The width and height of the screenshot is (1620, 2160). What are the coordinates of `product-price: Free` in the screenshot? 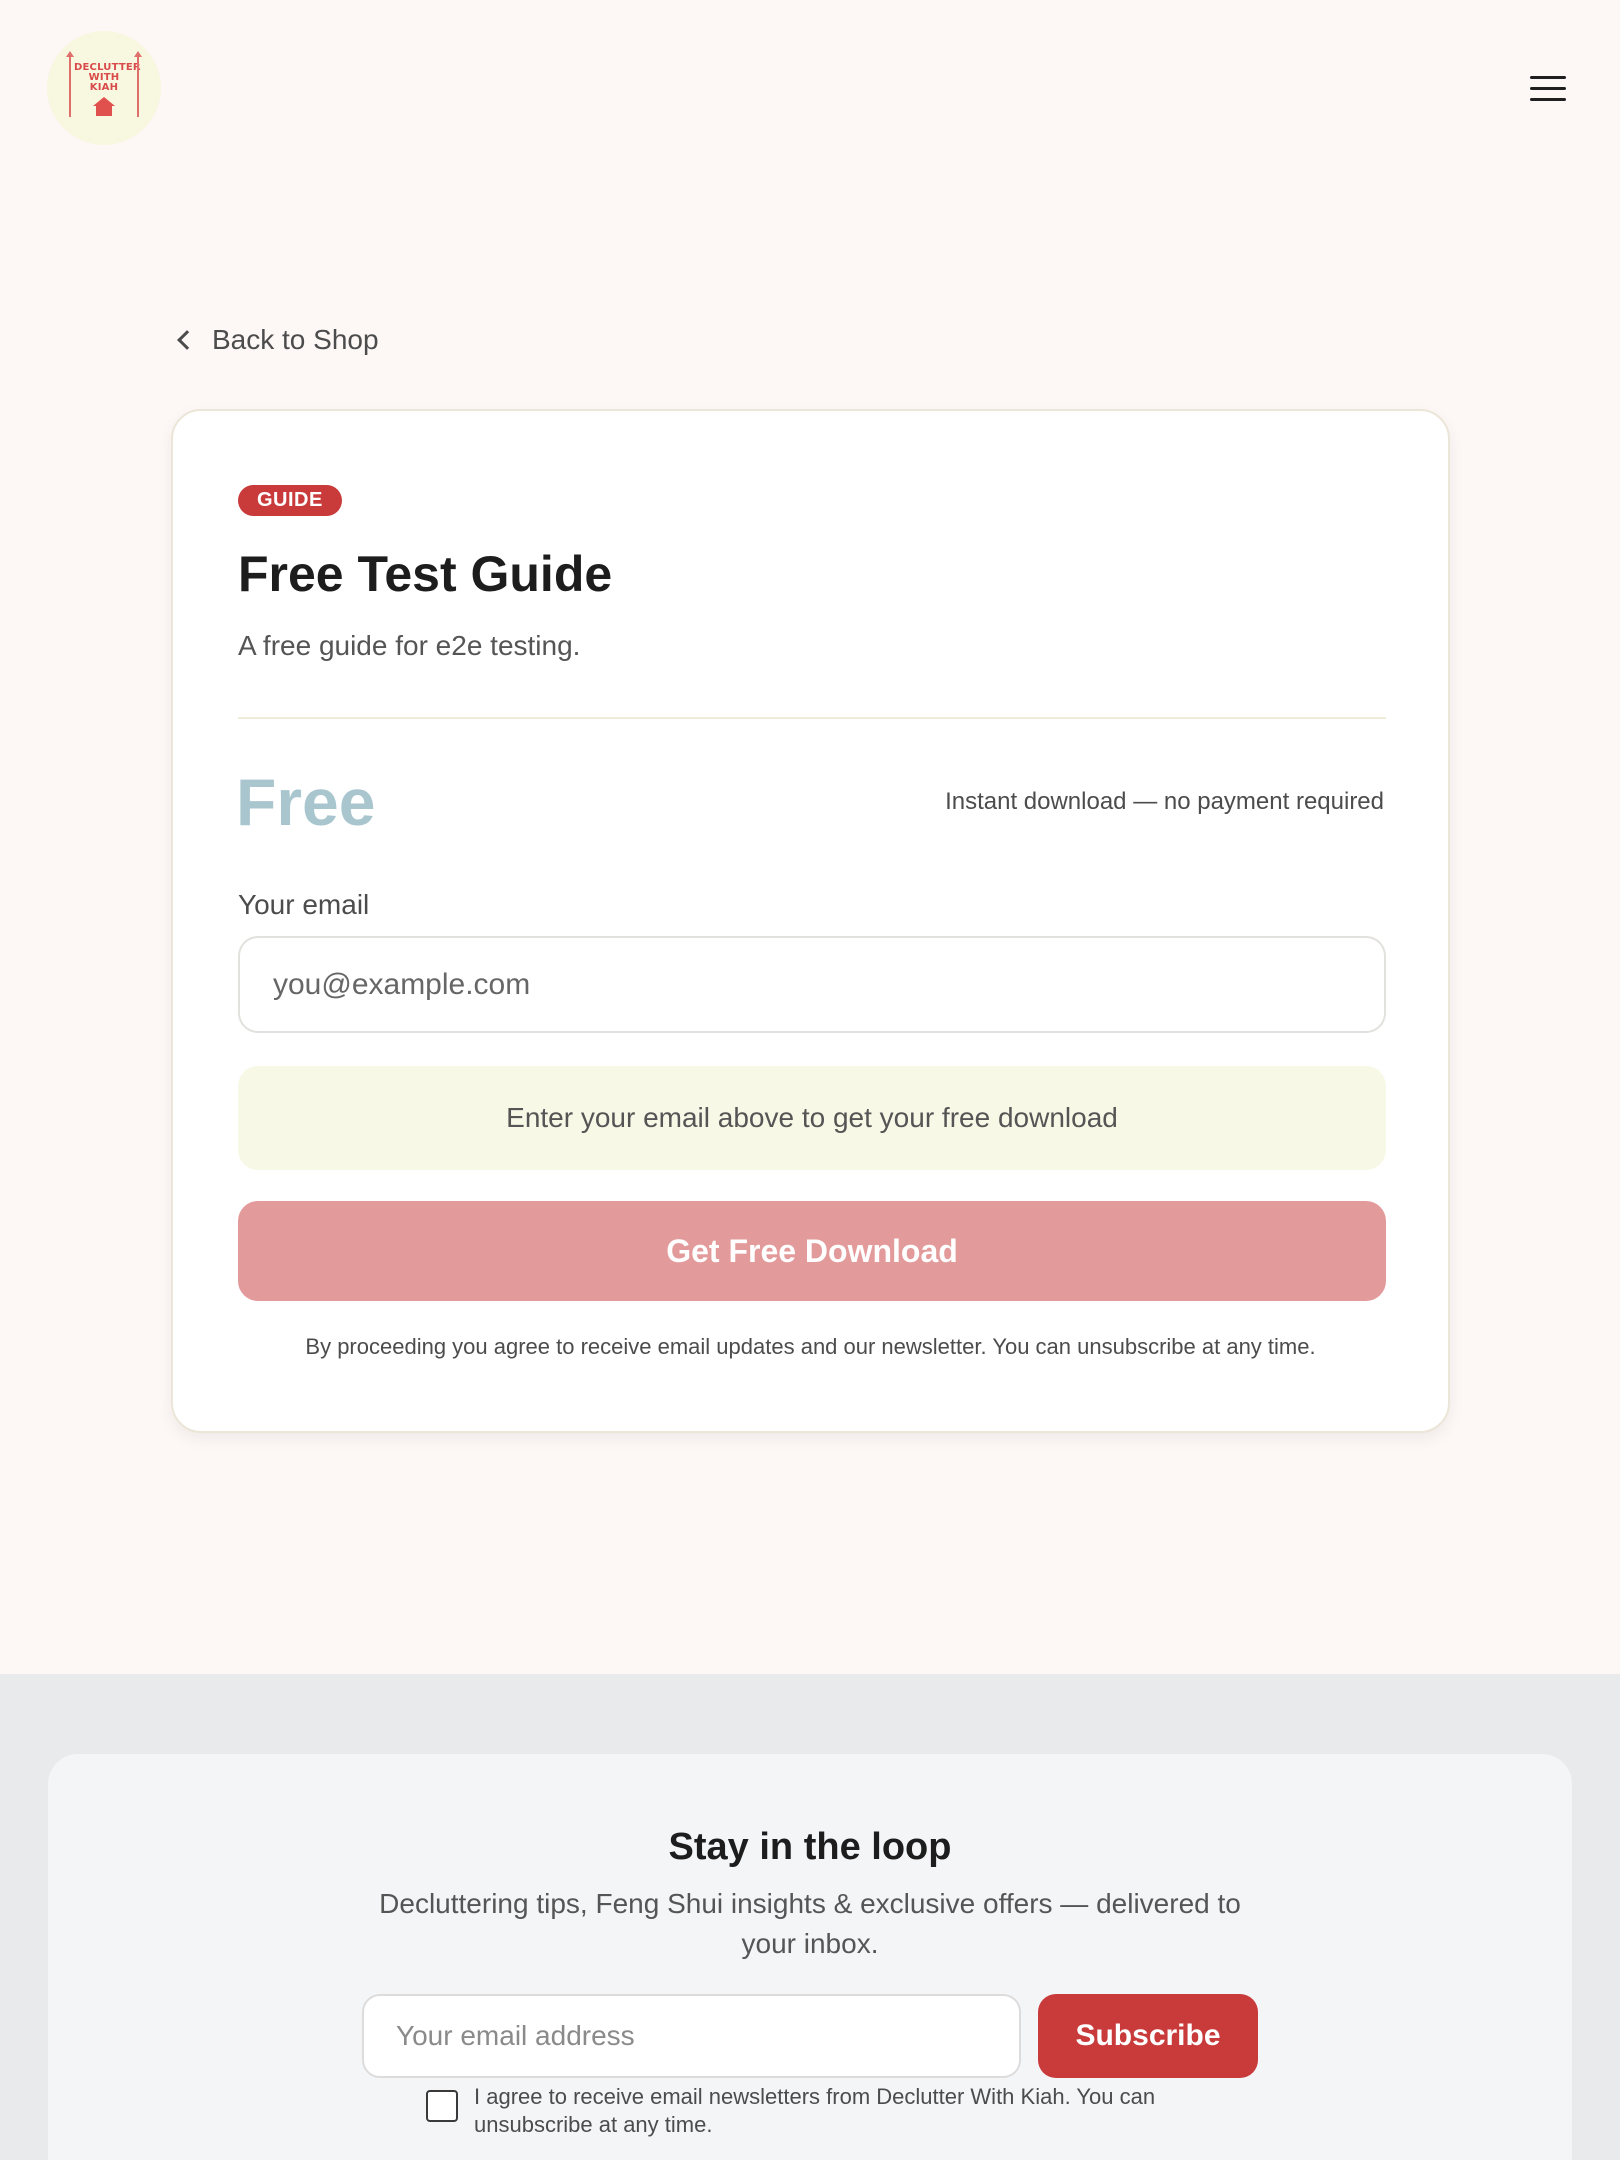 It's located at (306, 802).